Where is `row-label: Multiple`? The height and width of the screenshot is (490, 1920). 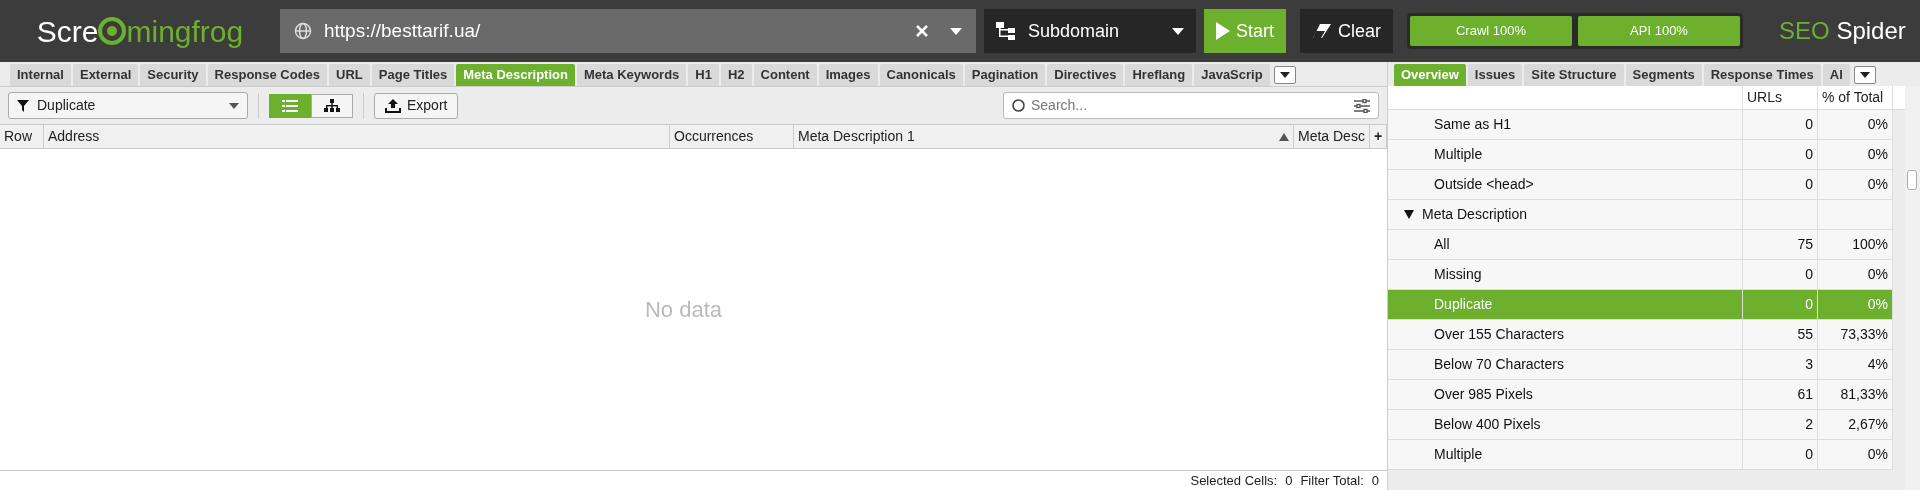
row-label: Multiple is located at coordinates (1458, 154).